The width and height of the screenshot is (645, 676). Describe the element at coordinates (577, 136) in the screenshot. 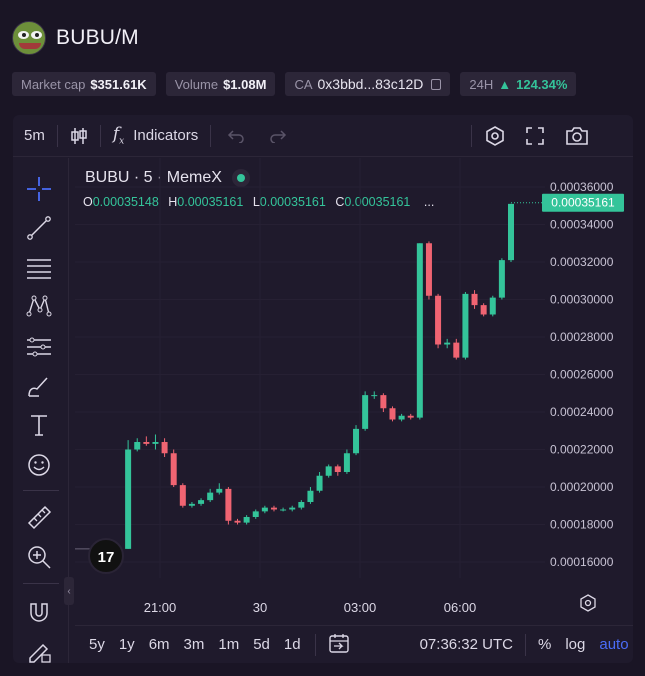

I see `screenshot-icon` at that location.